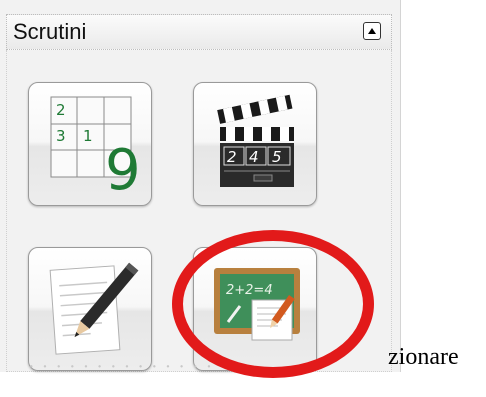  I want to click on clapper-digit: 5, so click(277, 157).